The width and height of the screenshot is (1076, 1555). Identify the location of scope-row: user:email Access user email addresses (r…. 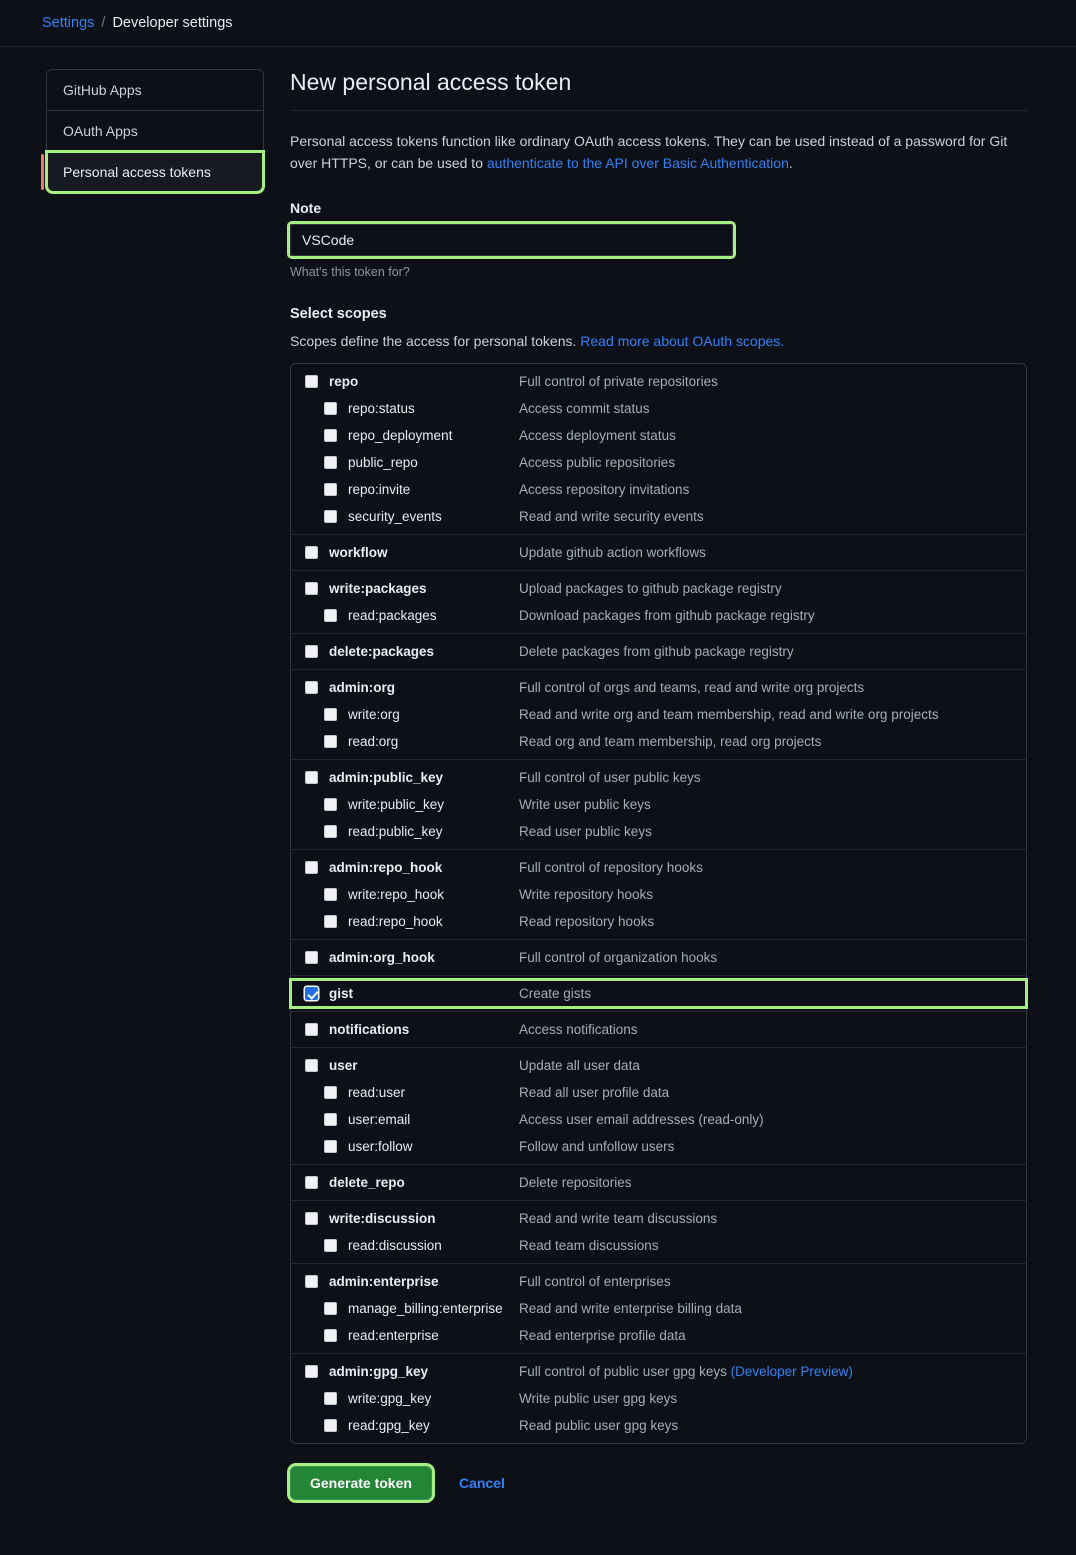
(658, 1119).